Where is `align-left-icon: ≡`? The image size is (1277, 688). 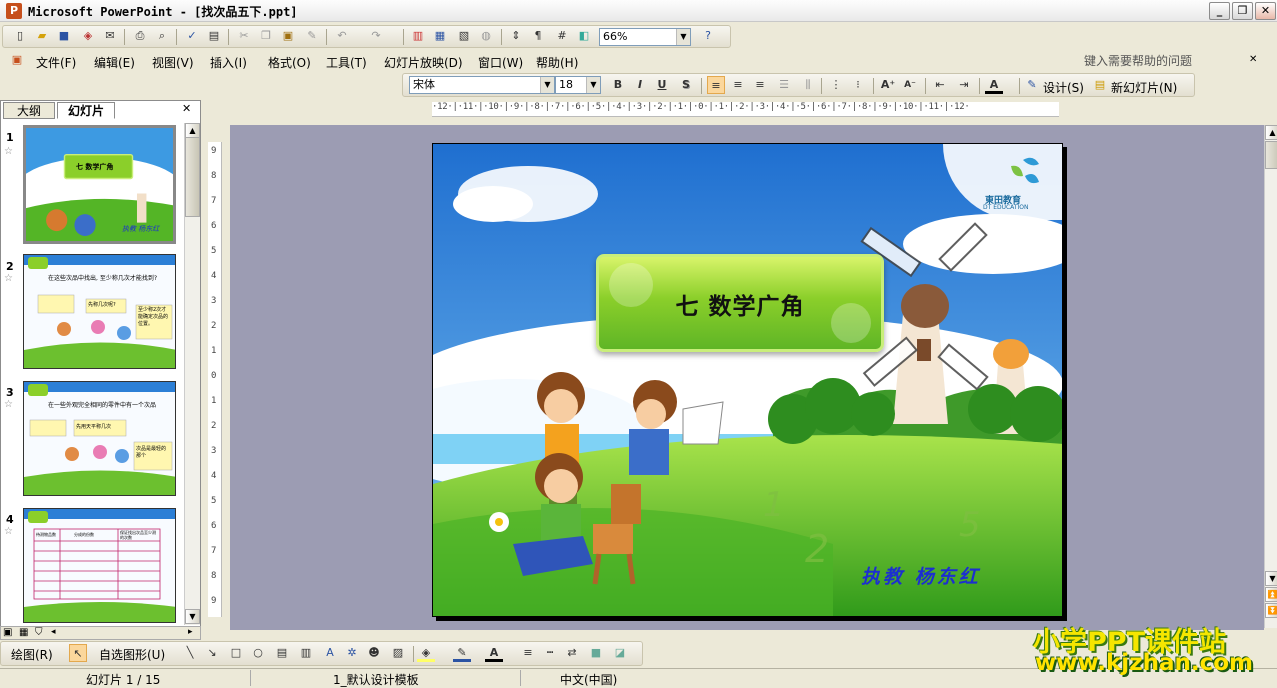
align-left-icon: ≡ is located at coordinates (716, 85).